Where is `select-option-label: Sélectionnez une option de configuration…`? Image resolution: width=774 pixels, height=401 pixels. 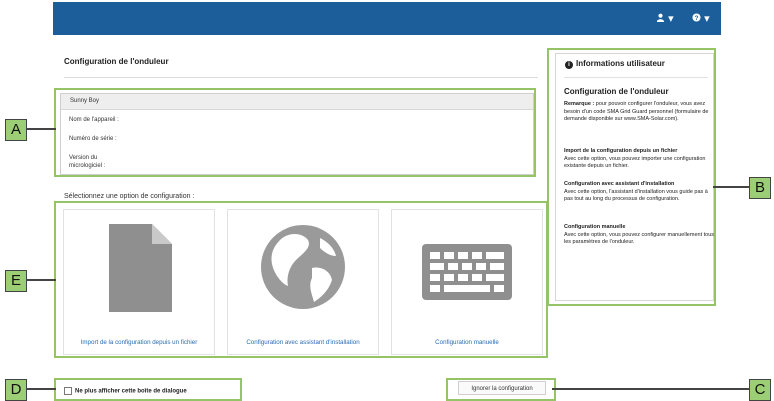 select-option-label: Sélectionnez une option de configuration… is located at coordinates (129, 196).